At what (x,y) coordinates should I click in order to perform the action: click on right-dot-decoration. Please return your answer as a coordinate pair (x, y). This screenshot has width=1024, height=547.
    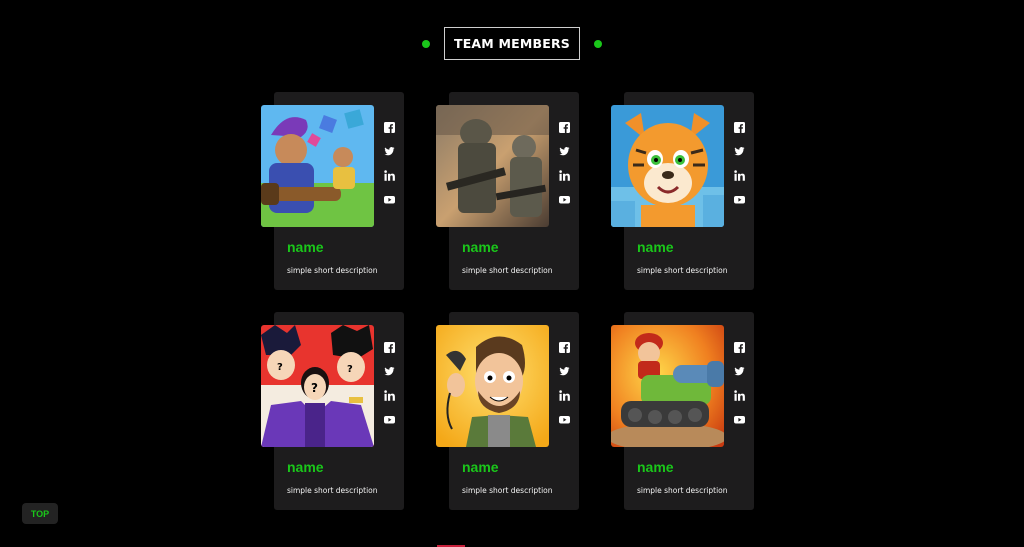
    Looking at the image, I should click on (598, 43).